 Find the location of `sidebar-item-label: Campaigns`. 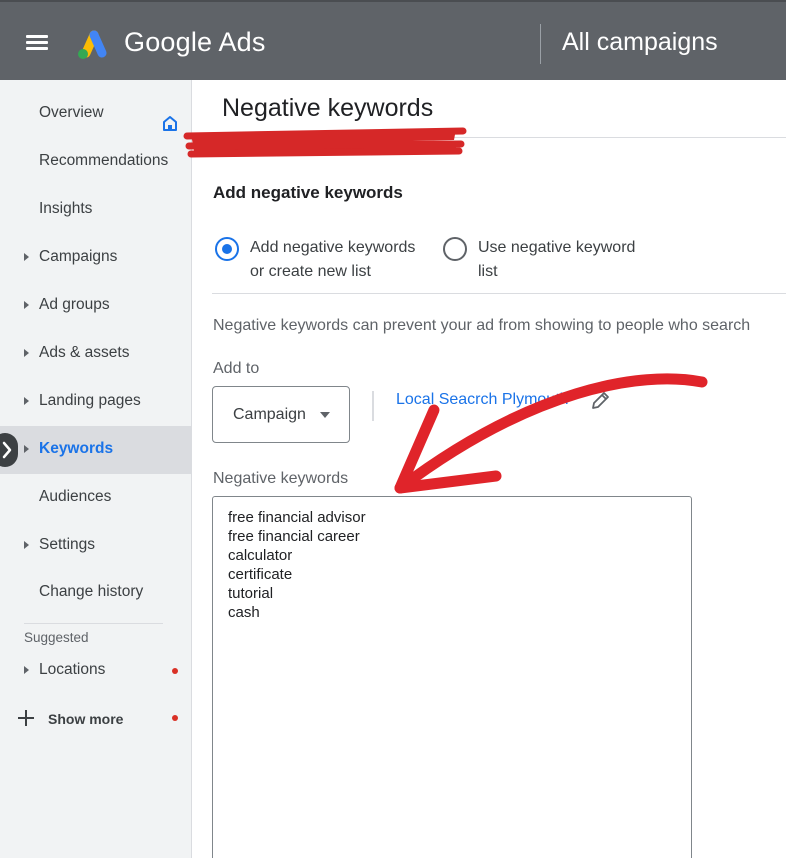

sidebar-item-label: Campaigns is located at coordinates (78, 256).